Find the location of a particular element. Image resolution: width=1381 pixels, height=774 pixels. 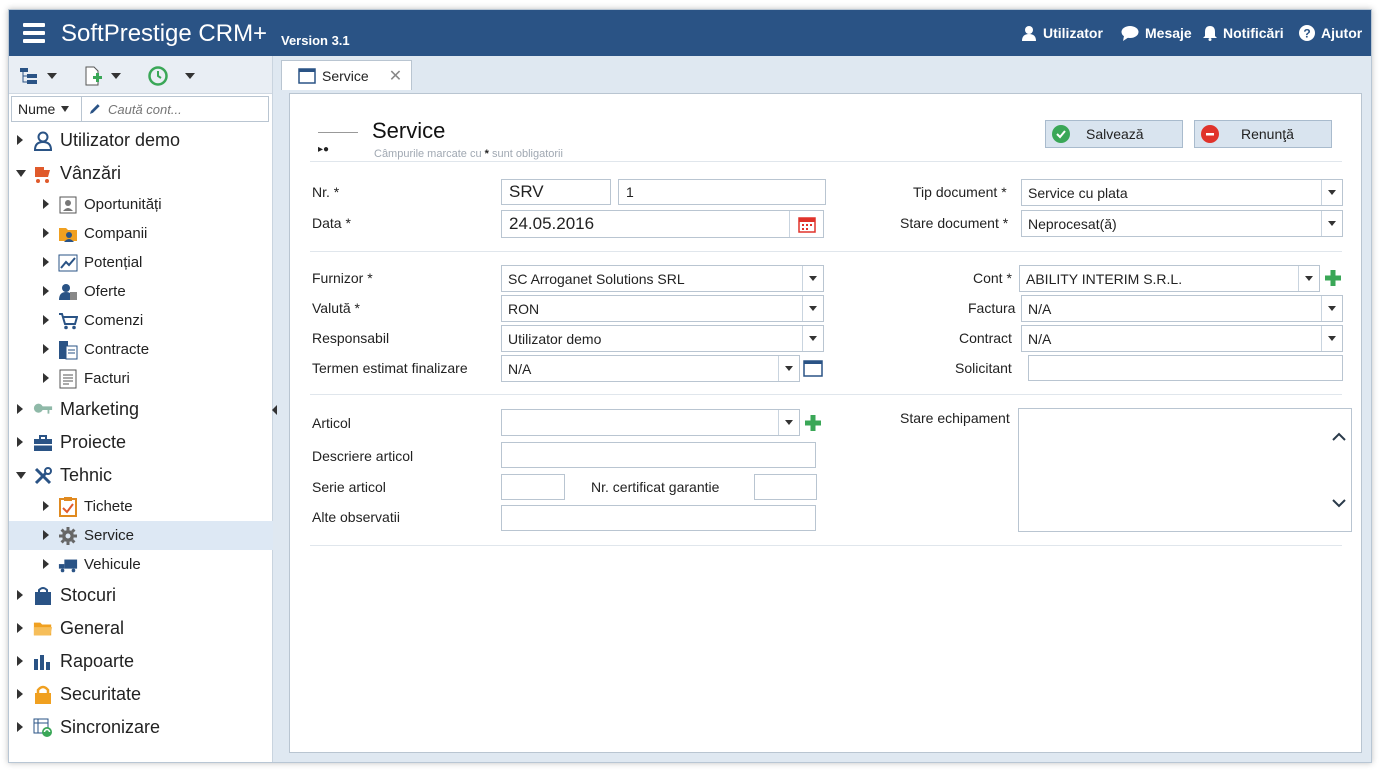

tree-item-contracte: Contracte is located at coordinates (141, 349).